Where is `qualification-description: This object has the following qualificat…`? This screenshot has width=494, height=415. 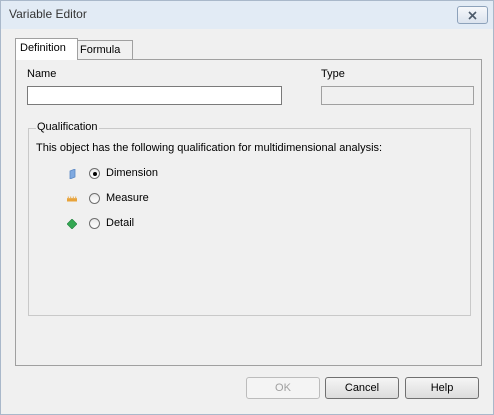 qualification-description: This object has the following qualificat… is located at coordinates (209, 148).